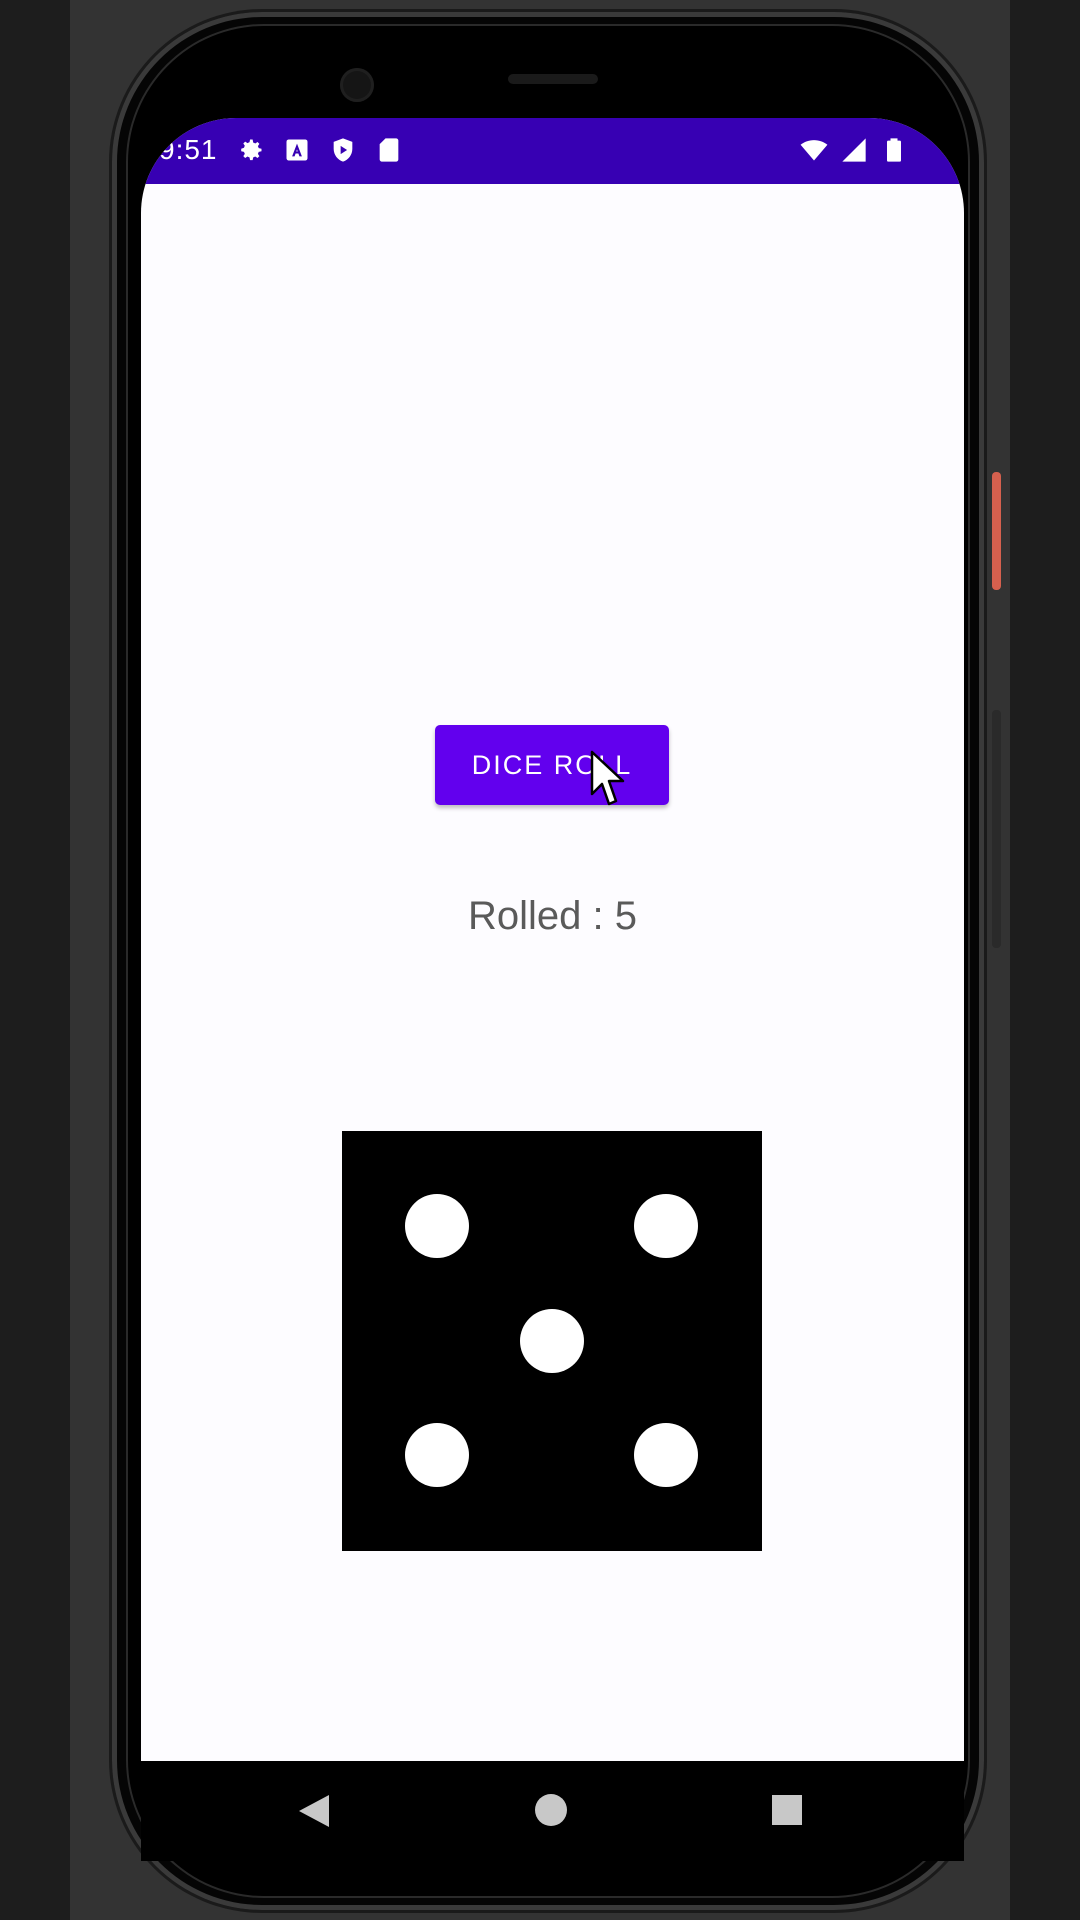  I want to click on back-icon, so click(315, 1811).